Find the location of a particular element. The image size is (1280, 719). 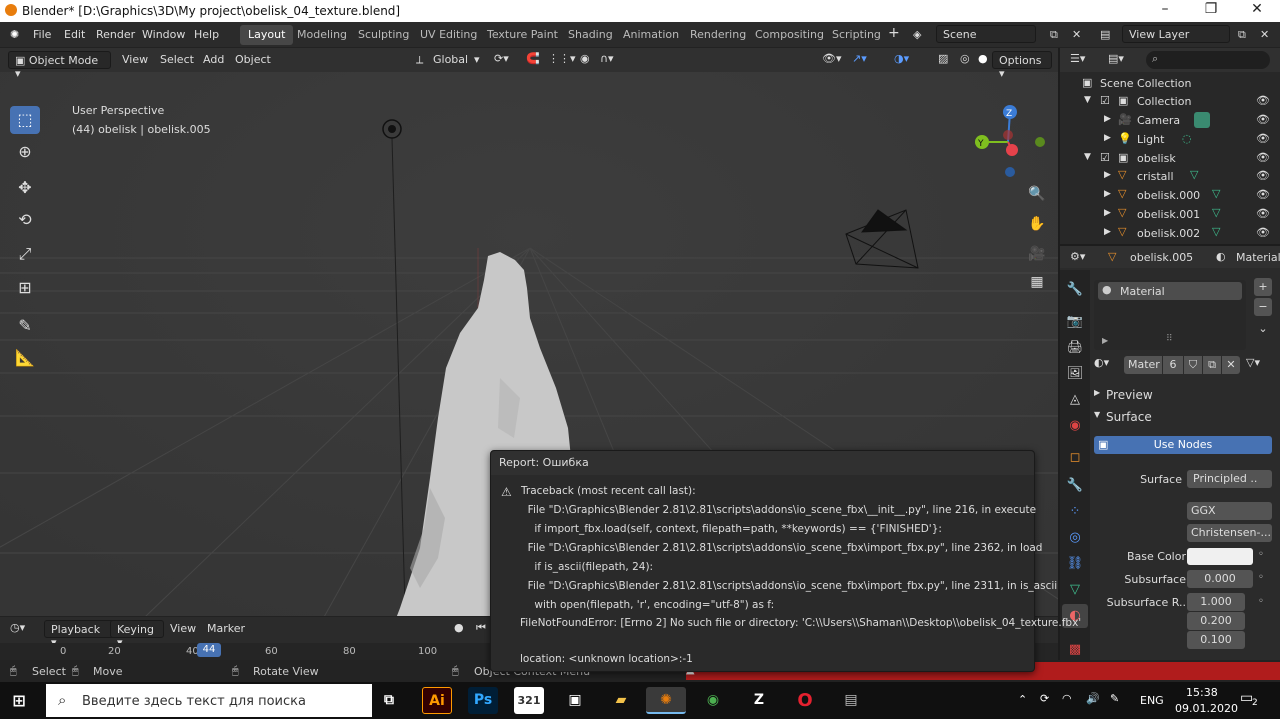

gizmo-icon: ↗▾ is located at coordinates (859, 58).